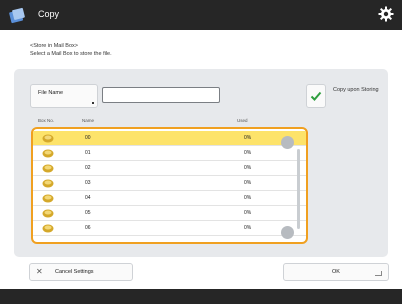  What do you see at coordinates (287, 142) in the screenshot?
I see `scroll-up-button` at bounding box center [287, 142].